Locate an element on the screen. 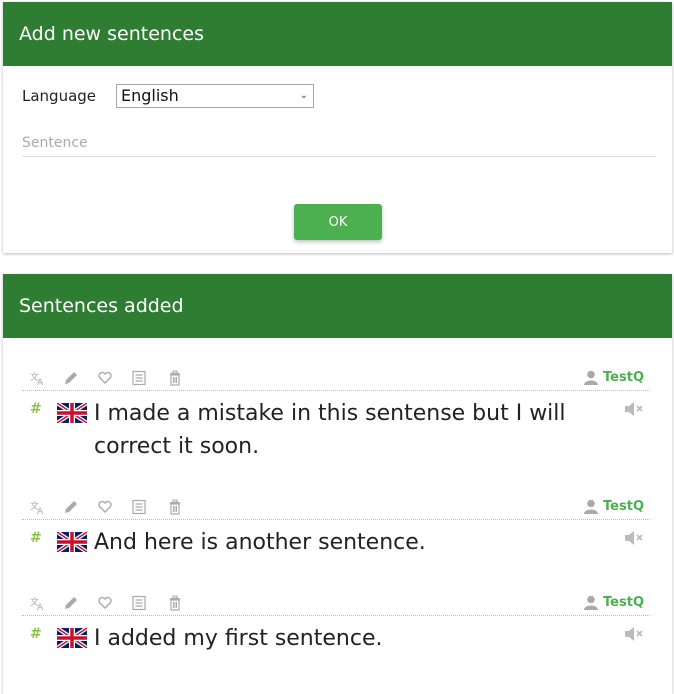  language-row: Language English ⌄ is located at coordinates (168, 96).